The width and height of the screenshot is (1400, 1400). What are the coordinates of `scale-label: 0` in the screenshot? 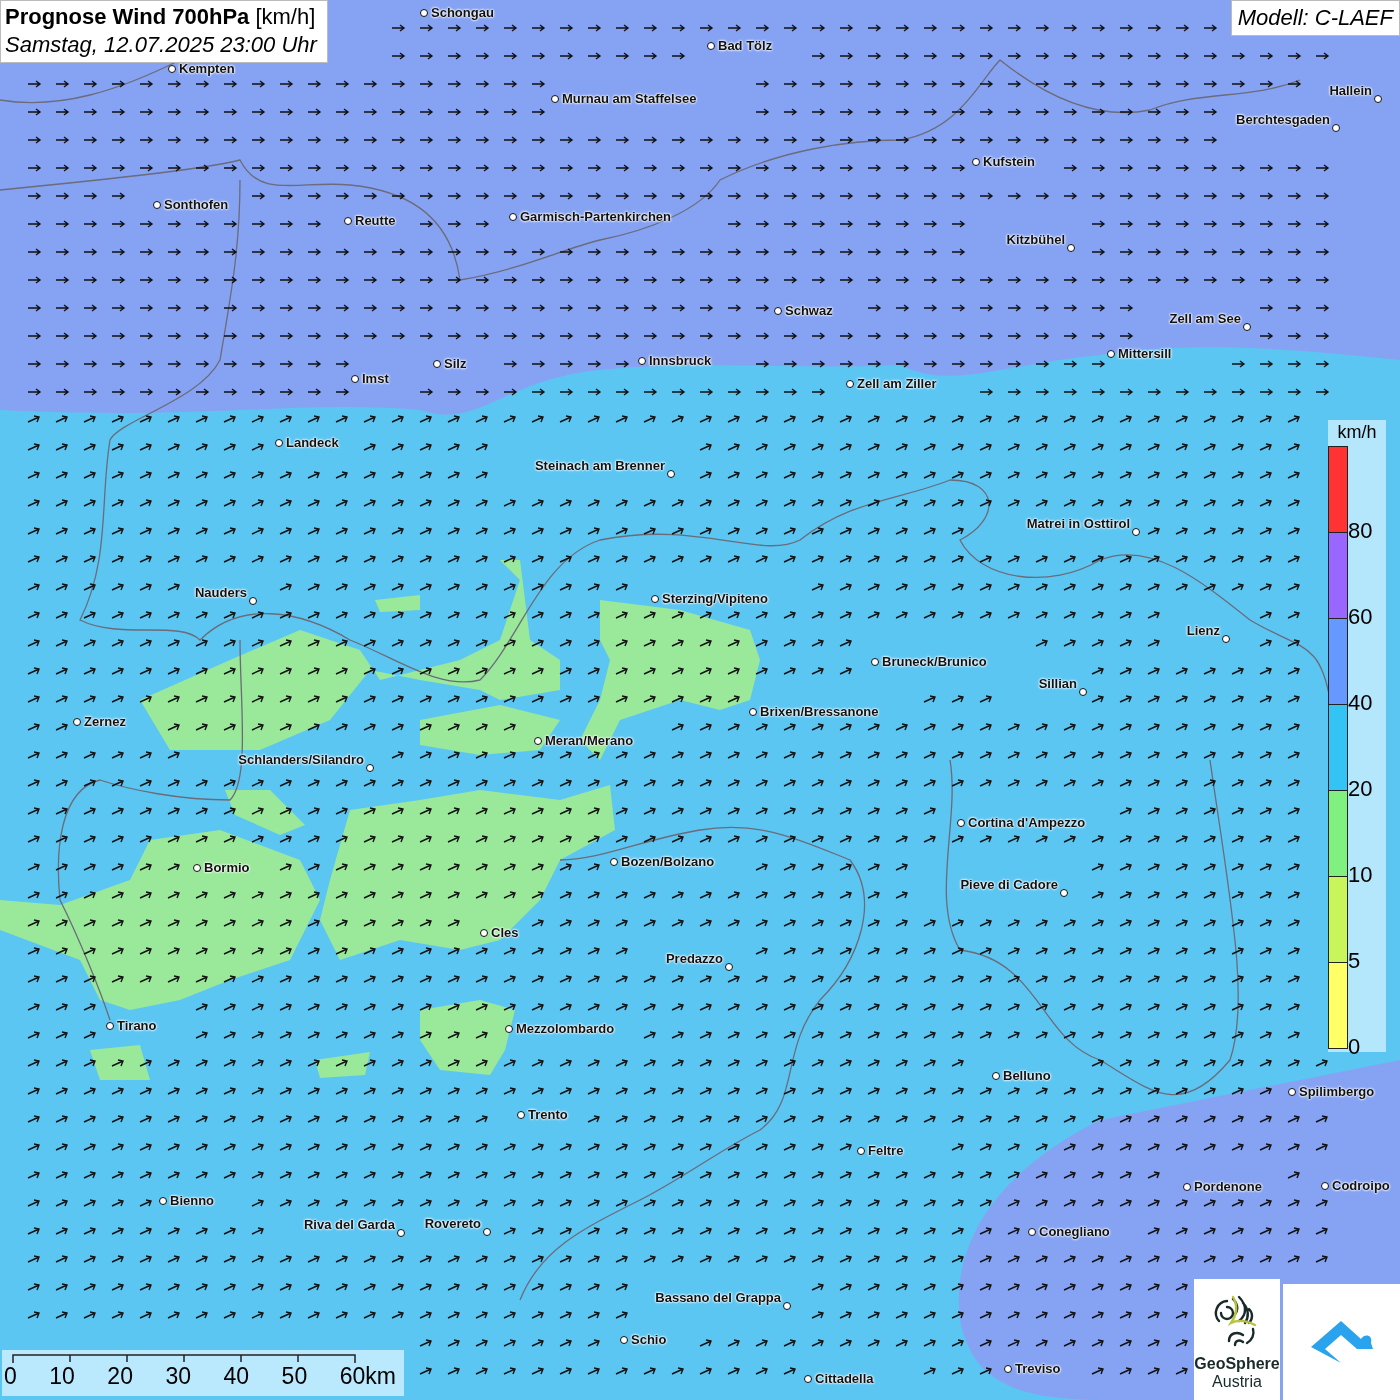 It's located at (10, 1376).